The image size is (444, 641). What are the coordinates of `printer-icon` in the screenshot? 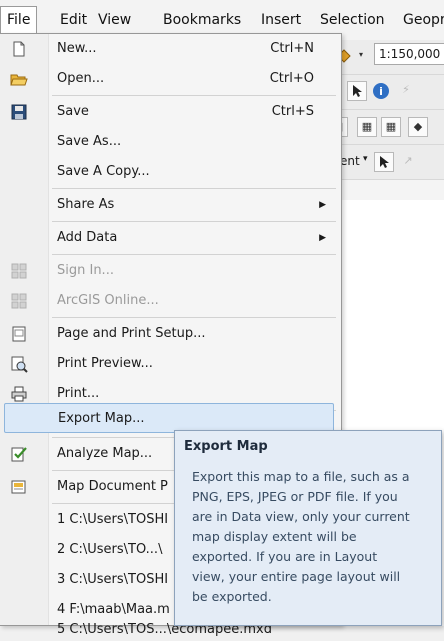 It's located at (19, 394).